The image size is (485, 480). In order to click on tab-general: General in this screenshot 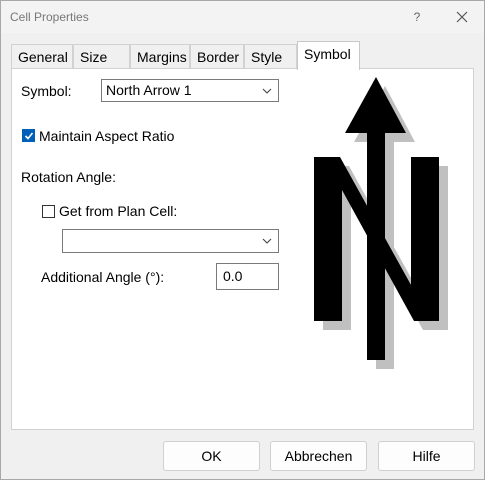, I will do `click(42, 56)`.